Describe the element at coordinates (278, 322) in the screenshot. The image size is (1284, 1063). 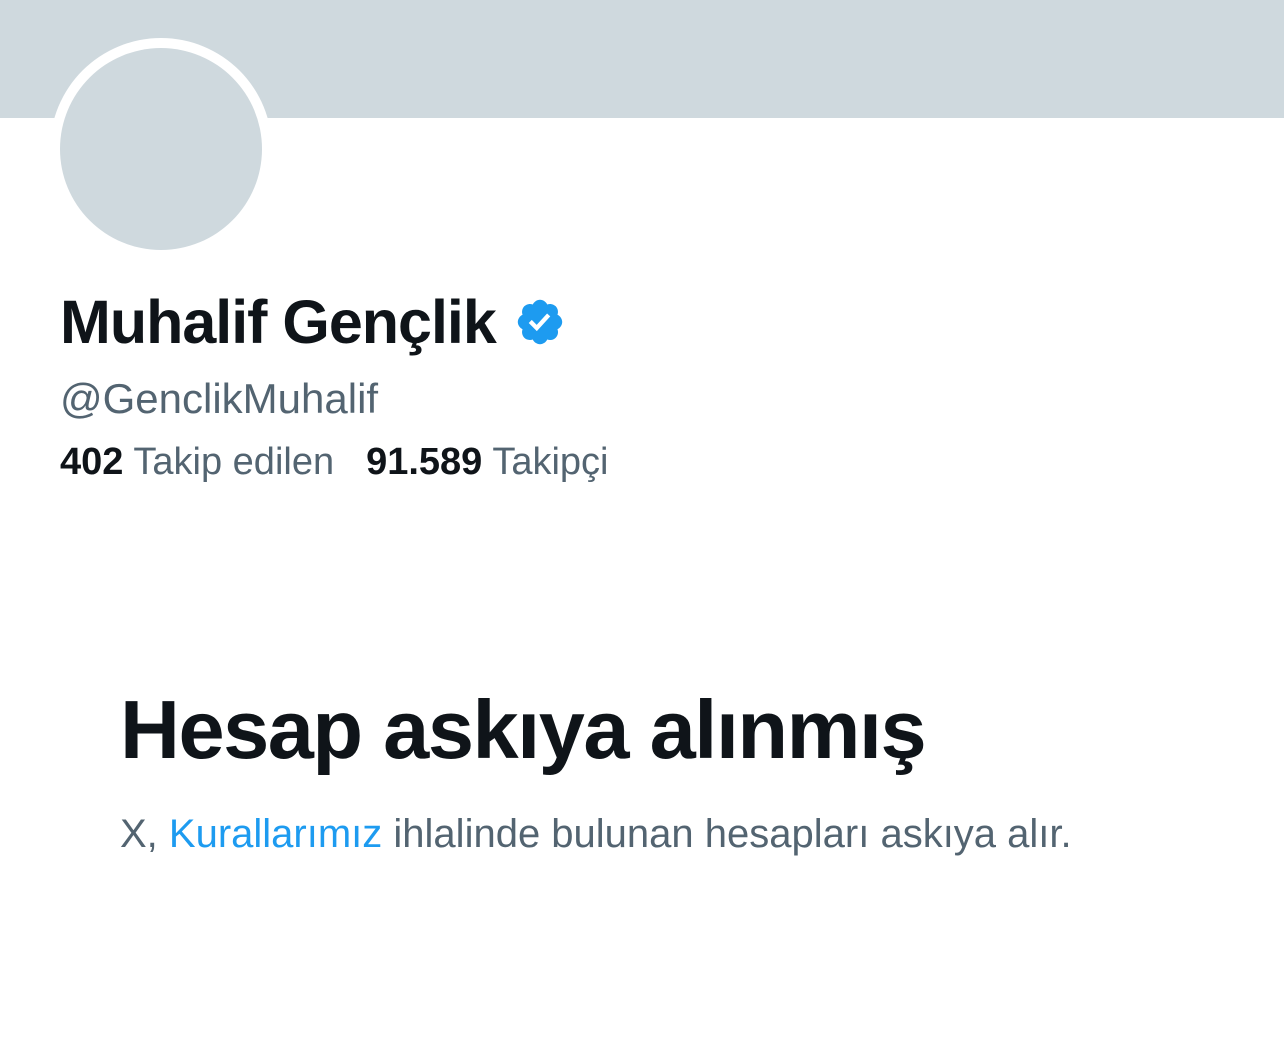
I see `display-name: Muhalif Gençlik` at that location.